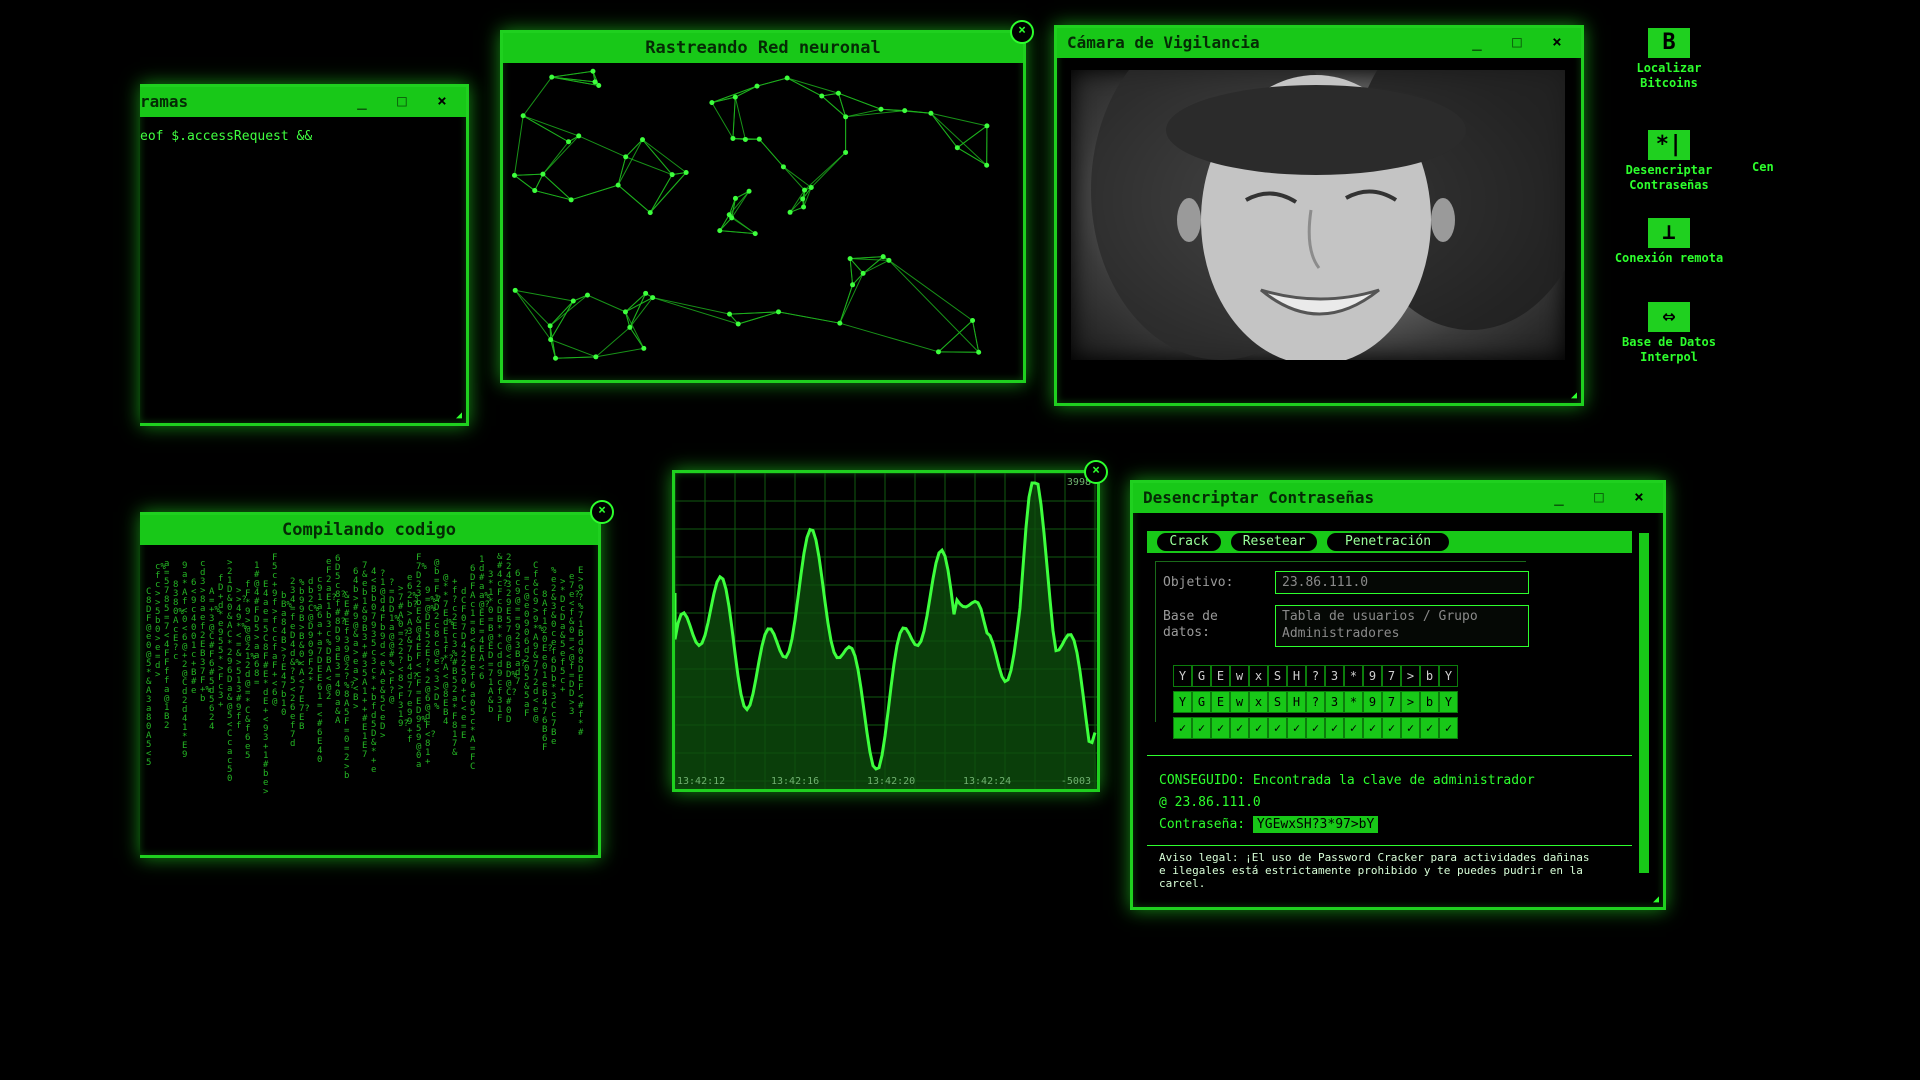 The width and height of the screenshot is (1920, 1080). Describe the element at coordinates (1669, 333) in the screenshot. I see `desktop-icon-interpol: ⇔ Base de Datos Interpol` at that location.